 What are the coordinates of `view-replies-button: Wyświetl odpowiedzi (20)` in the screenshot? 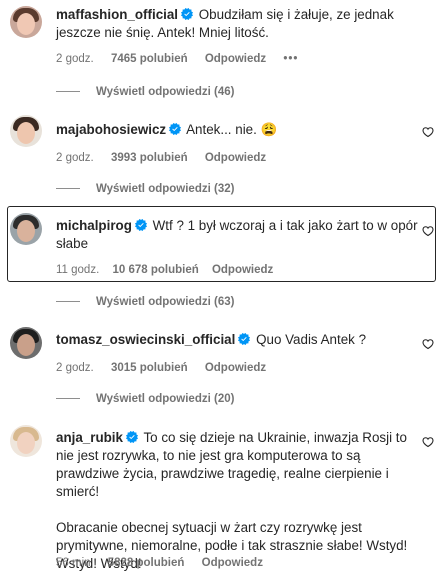 It's located at (145, 399).